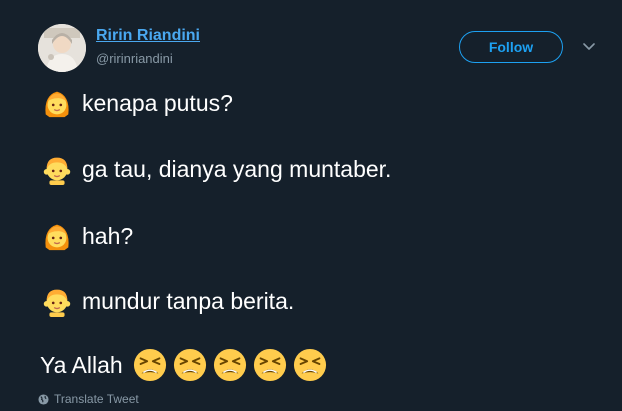 This screenshot has height=411, width=622. Describe the element at coordinates (148, 36) in the screenshot. I see `author-name: Ririn Riandini` at that location.